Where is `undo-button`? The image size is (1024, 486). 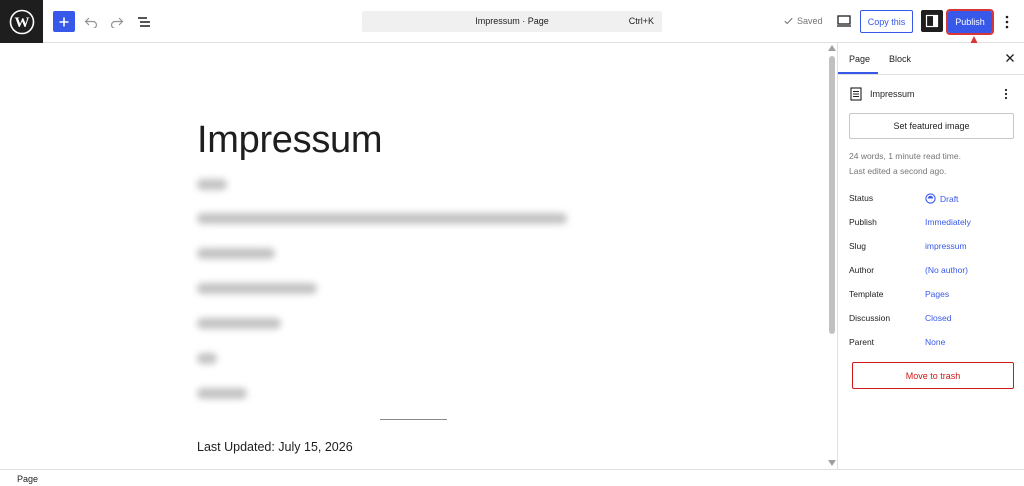
undo-button is located at coordinates (91, 22).